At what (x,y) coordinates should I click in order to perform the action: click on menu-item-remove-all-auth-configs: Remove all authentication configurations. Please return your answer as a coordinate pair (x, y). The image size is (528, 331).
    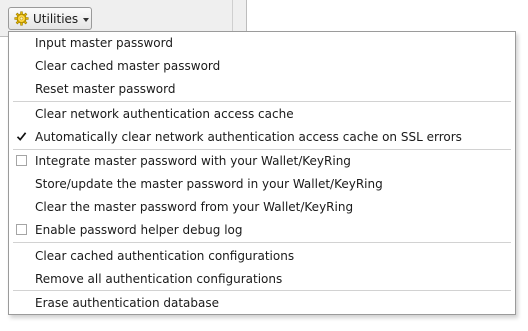
    Looking at the image, I should click on (262, 279).